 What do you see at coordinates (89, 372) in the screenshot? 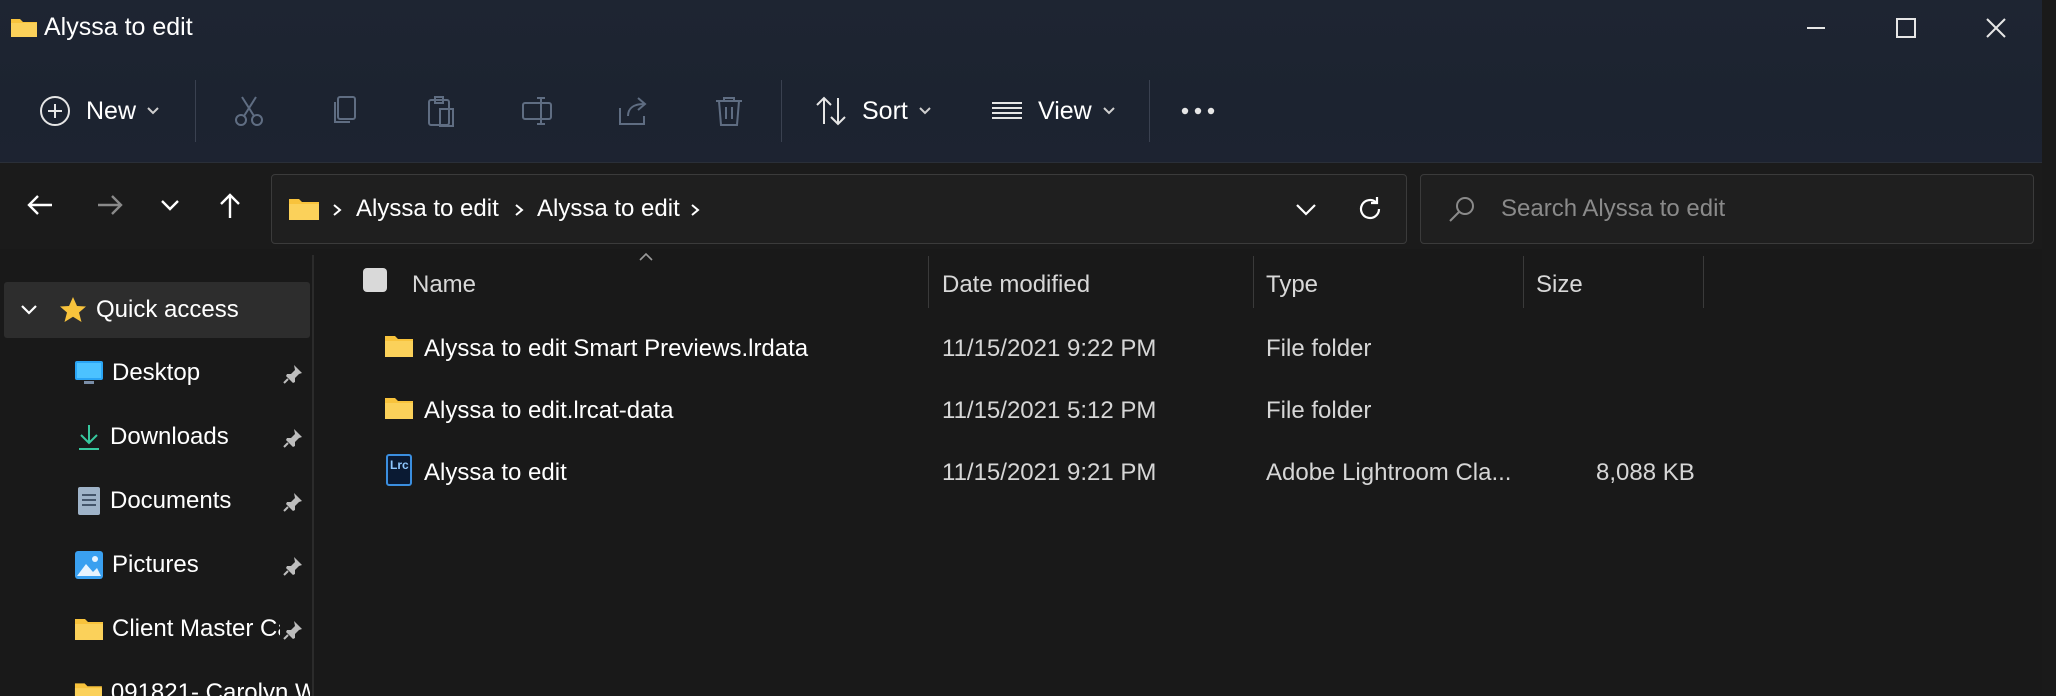
I see `desktop-icon` at bounding box center [89, 372].